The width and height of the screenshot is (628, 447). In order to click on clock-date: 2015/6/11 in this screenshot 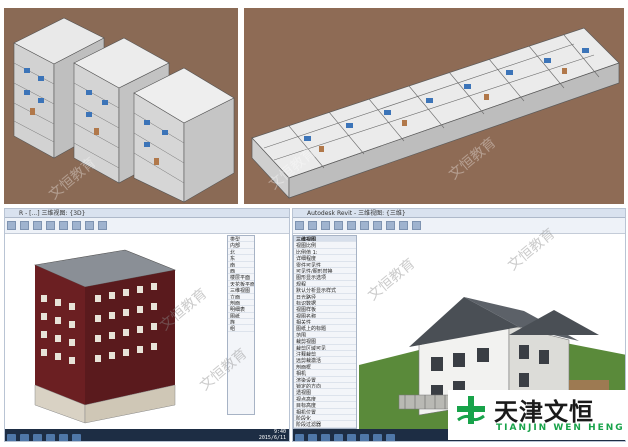, I will do `click(272, 438)`.